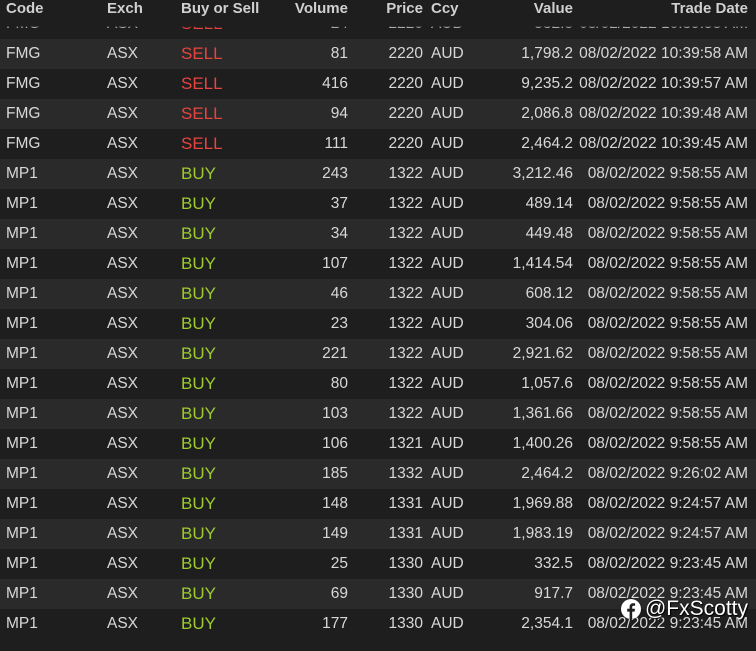 The width and height of the screenshot is (756, 651). What do you see at coordinates (663, 53) in the screenshot?
I see `cell-trade-date: 08/02/2022 10:39:58 AM` at bounding box center [663, 53].